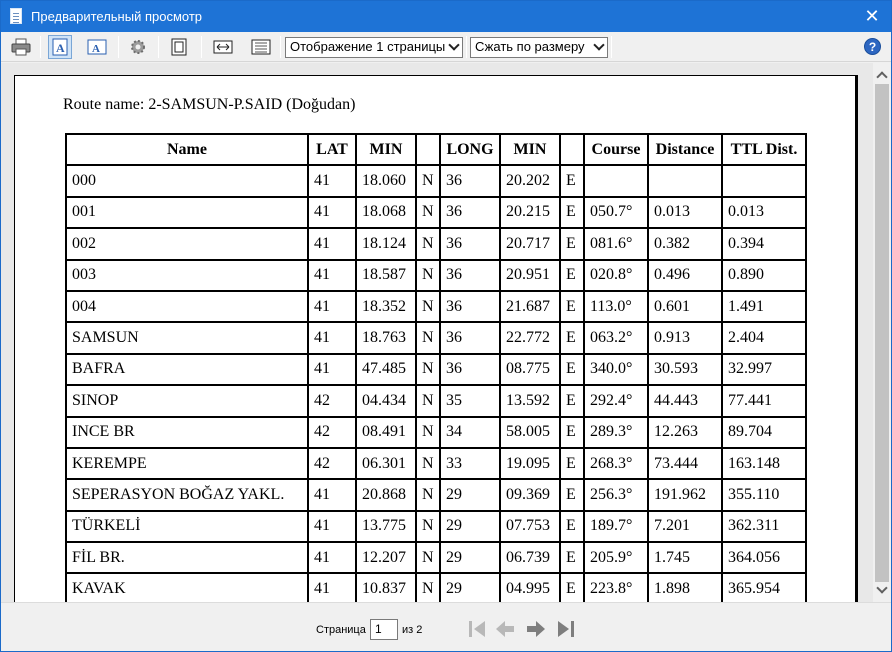 The width and height of the screenshot is (892, 652). I want to click on cell-ttl-dist: 355.110, so click(764, 495).